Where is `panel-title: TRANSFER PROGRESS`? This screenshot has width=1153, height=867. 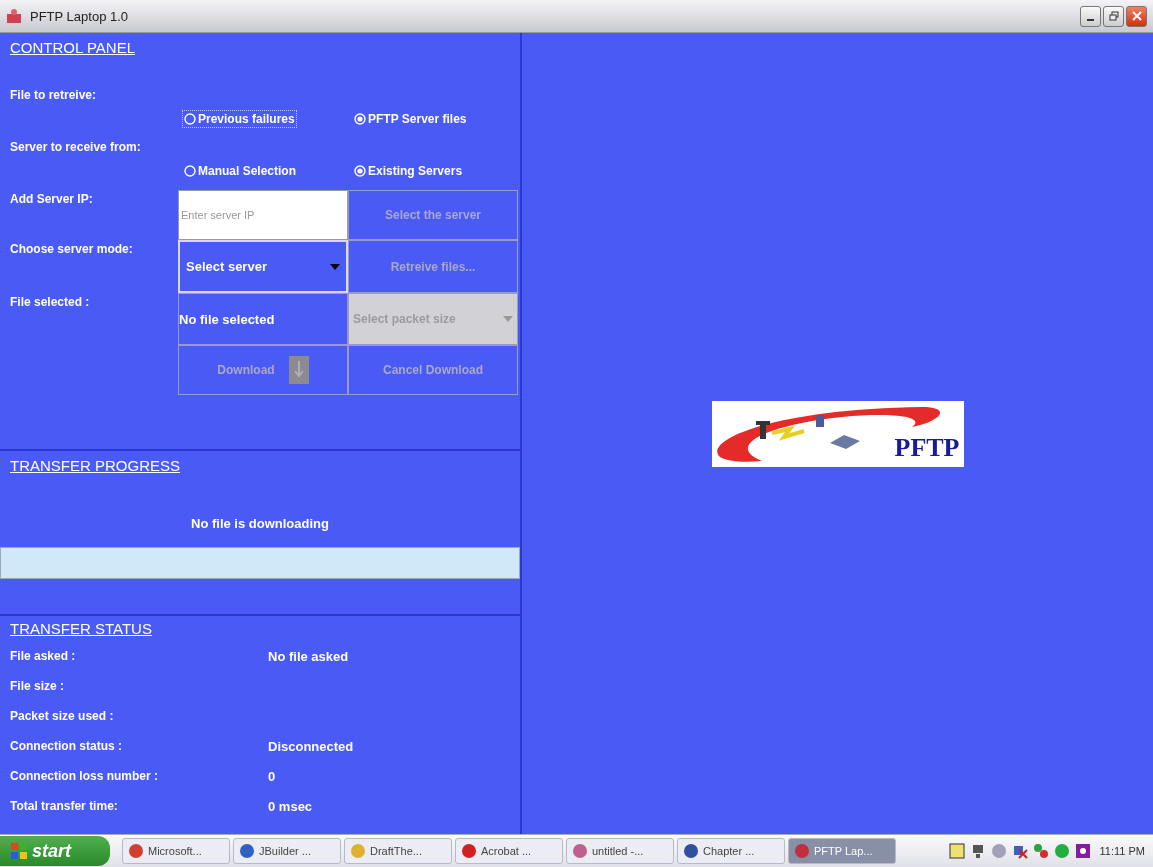 panel-title: TRANSFER PROGRESS is located at coordinates (95, 465).